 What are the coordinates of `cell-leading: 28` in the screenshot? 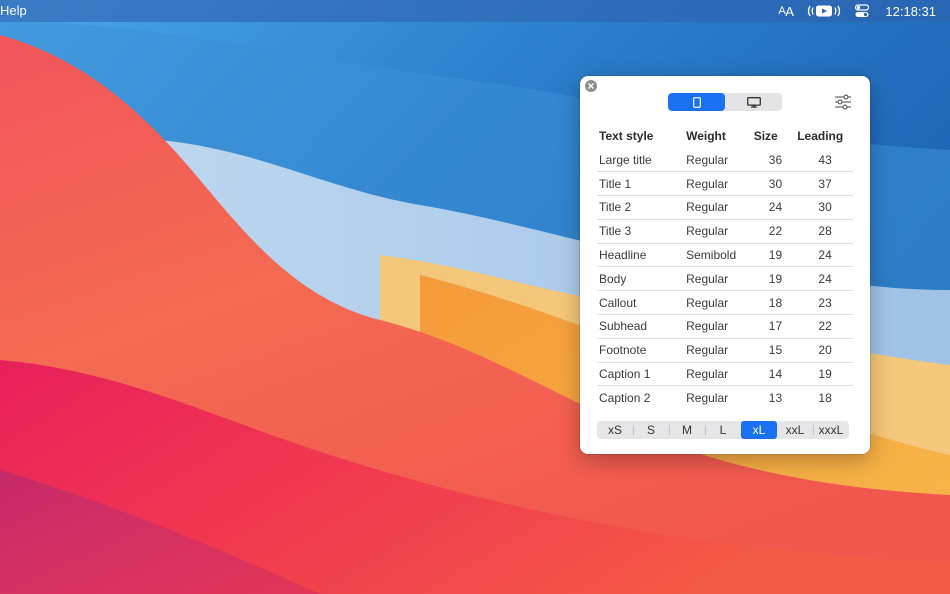 It's located at (825, 231).